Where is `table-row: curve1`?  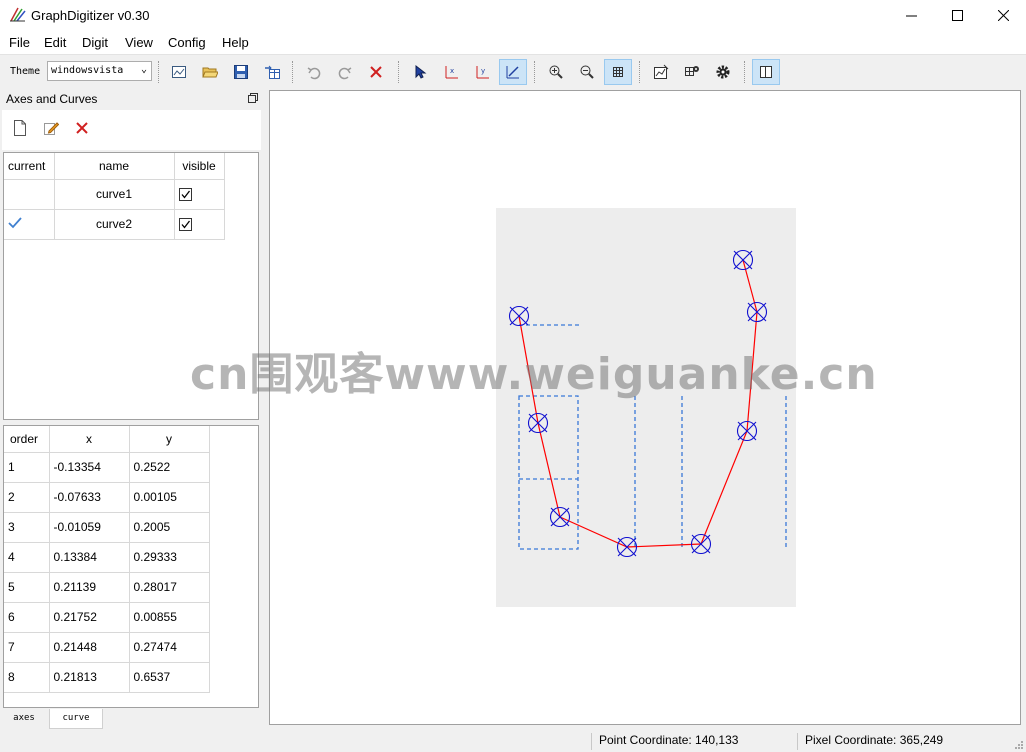
table-row: curve1 is located at coordinates (114, 194).